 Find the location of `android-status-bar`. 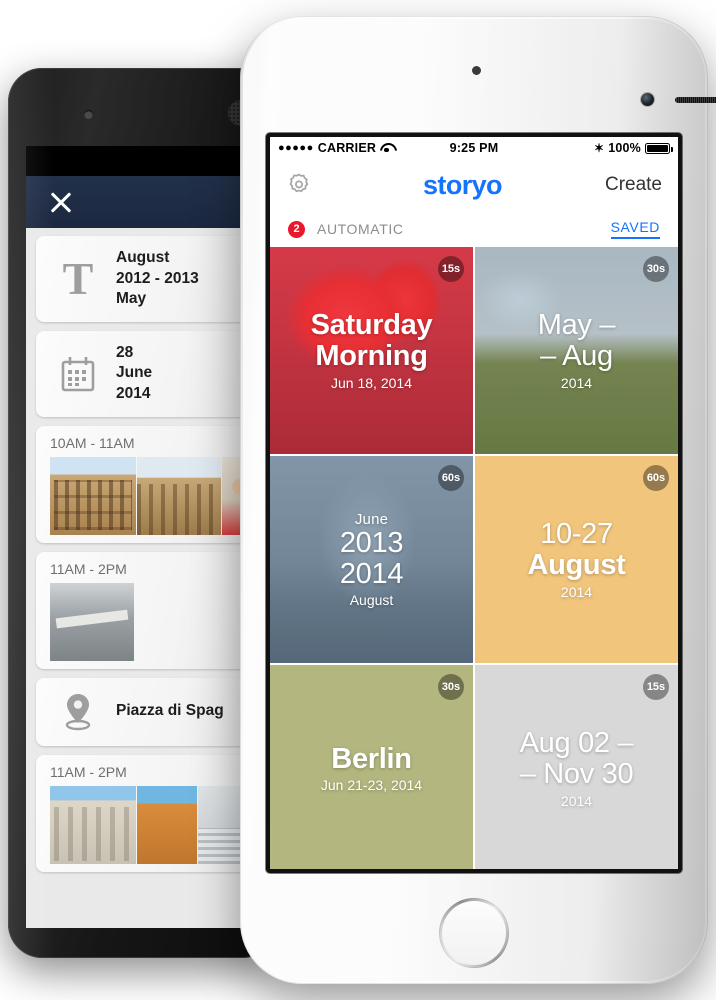

android-status-bar is located at coordinates (146, 161).